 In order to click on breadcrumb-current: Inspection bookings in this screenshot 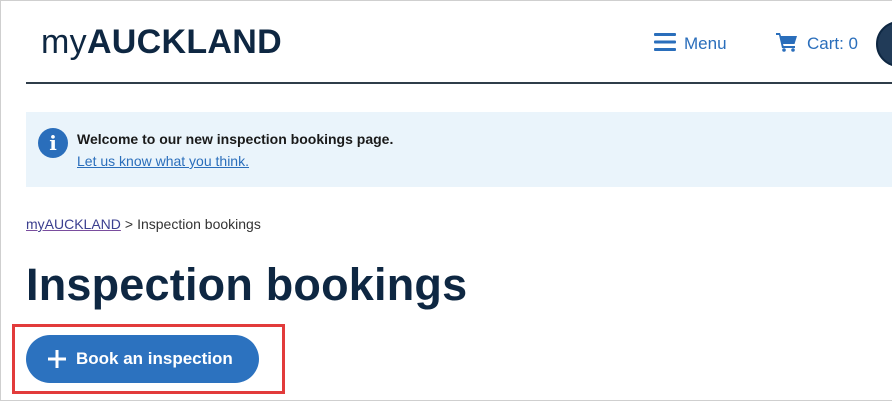, I will do `click(199, 224)`.